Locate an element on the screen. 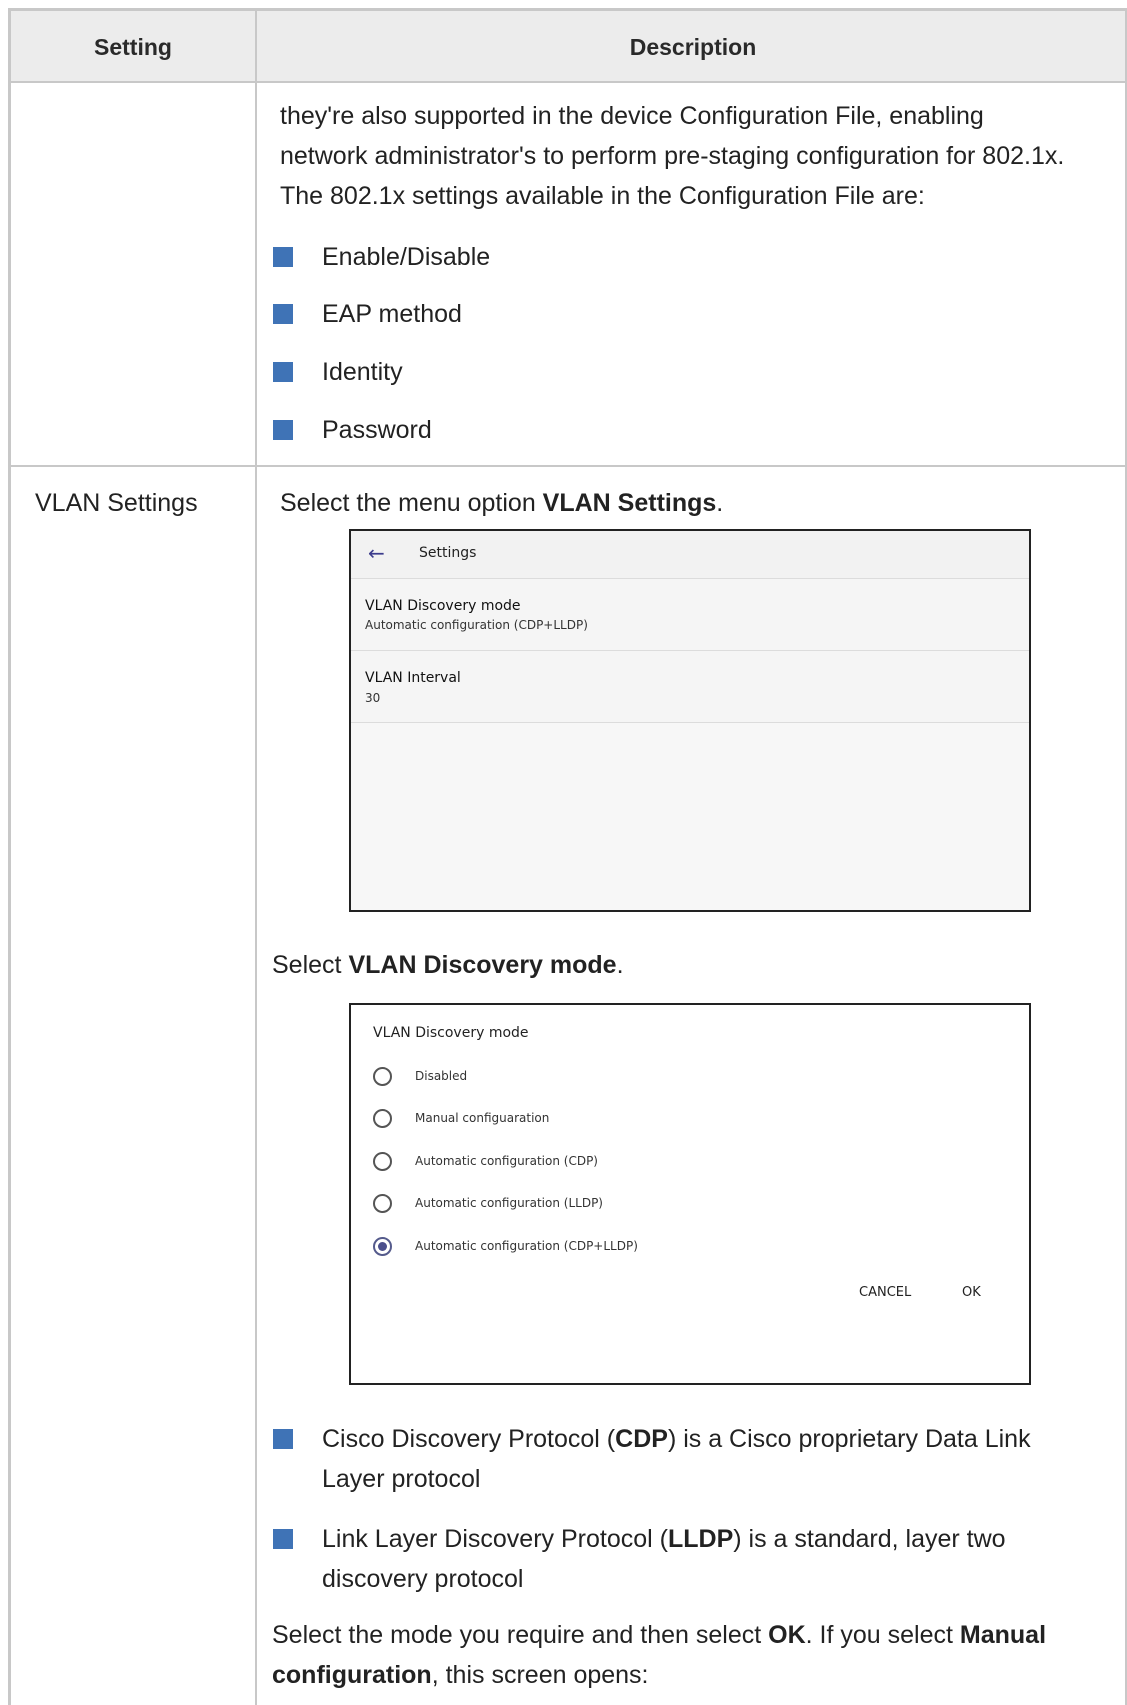 Image resolution: width=1127 pixels, height=1705 pixels. list-item-title: VLAN Interval is located at coordinates (413, 678).